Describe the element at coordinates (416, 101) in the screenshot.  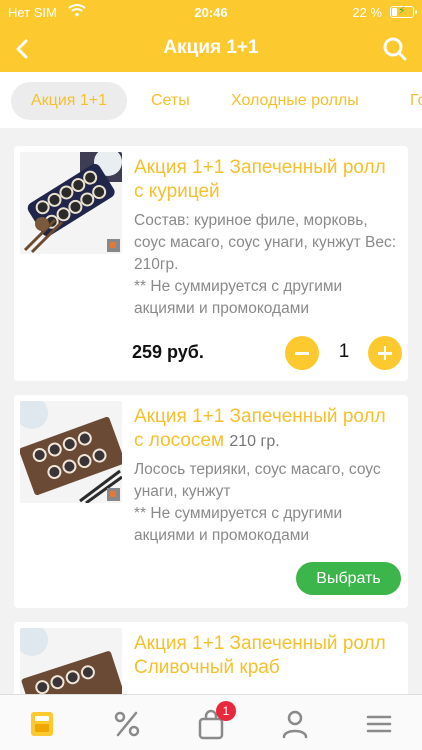
I see `tab-hot-rolls: Го` at that location.